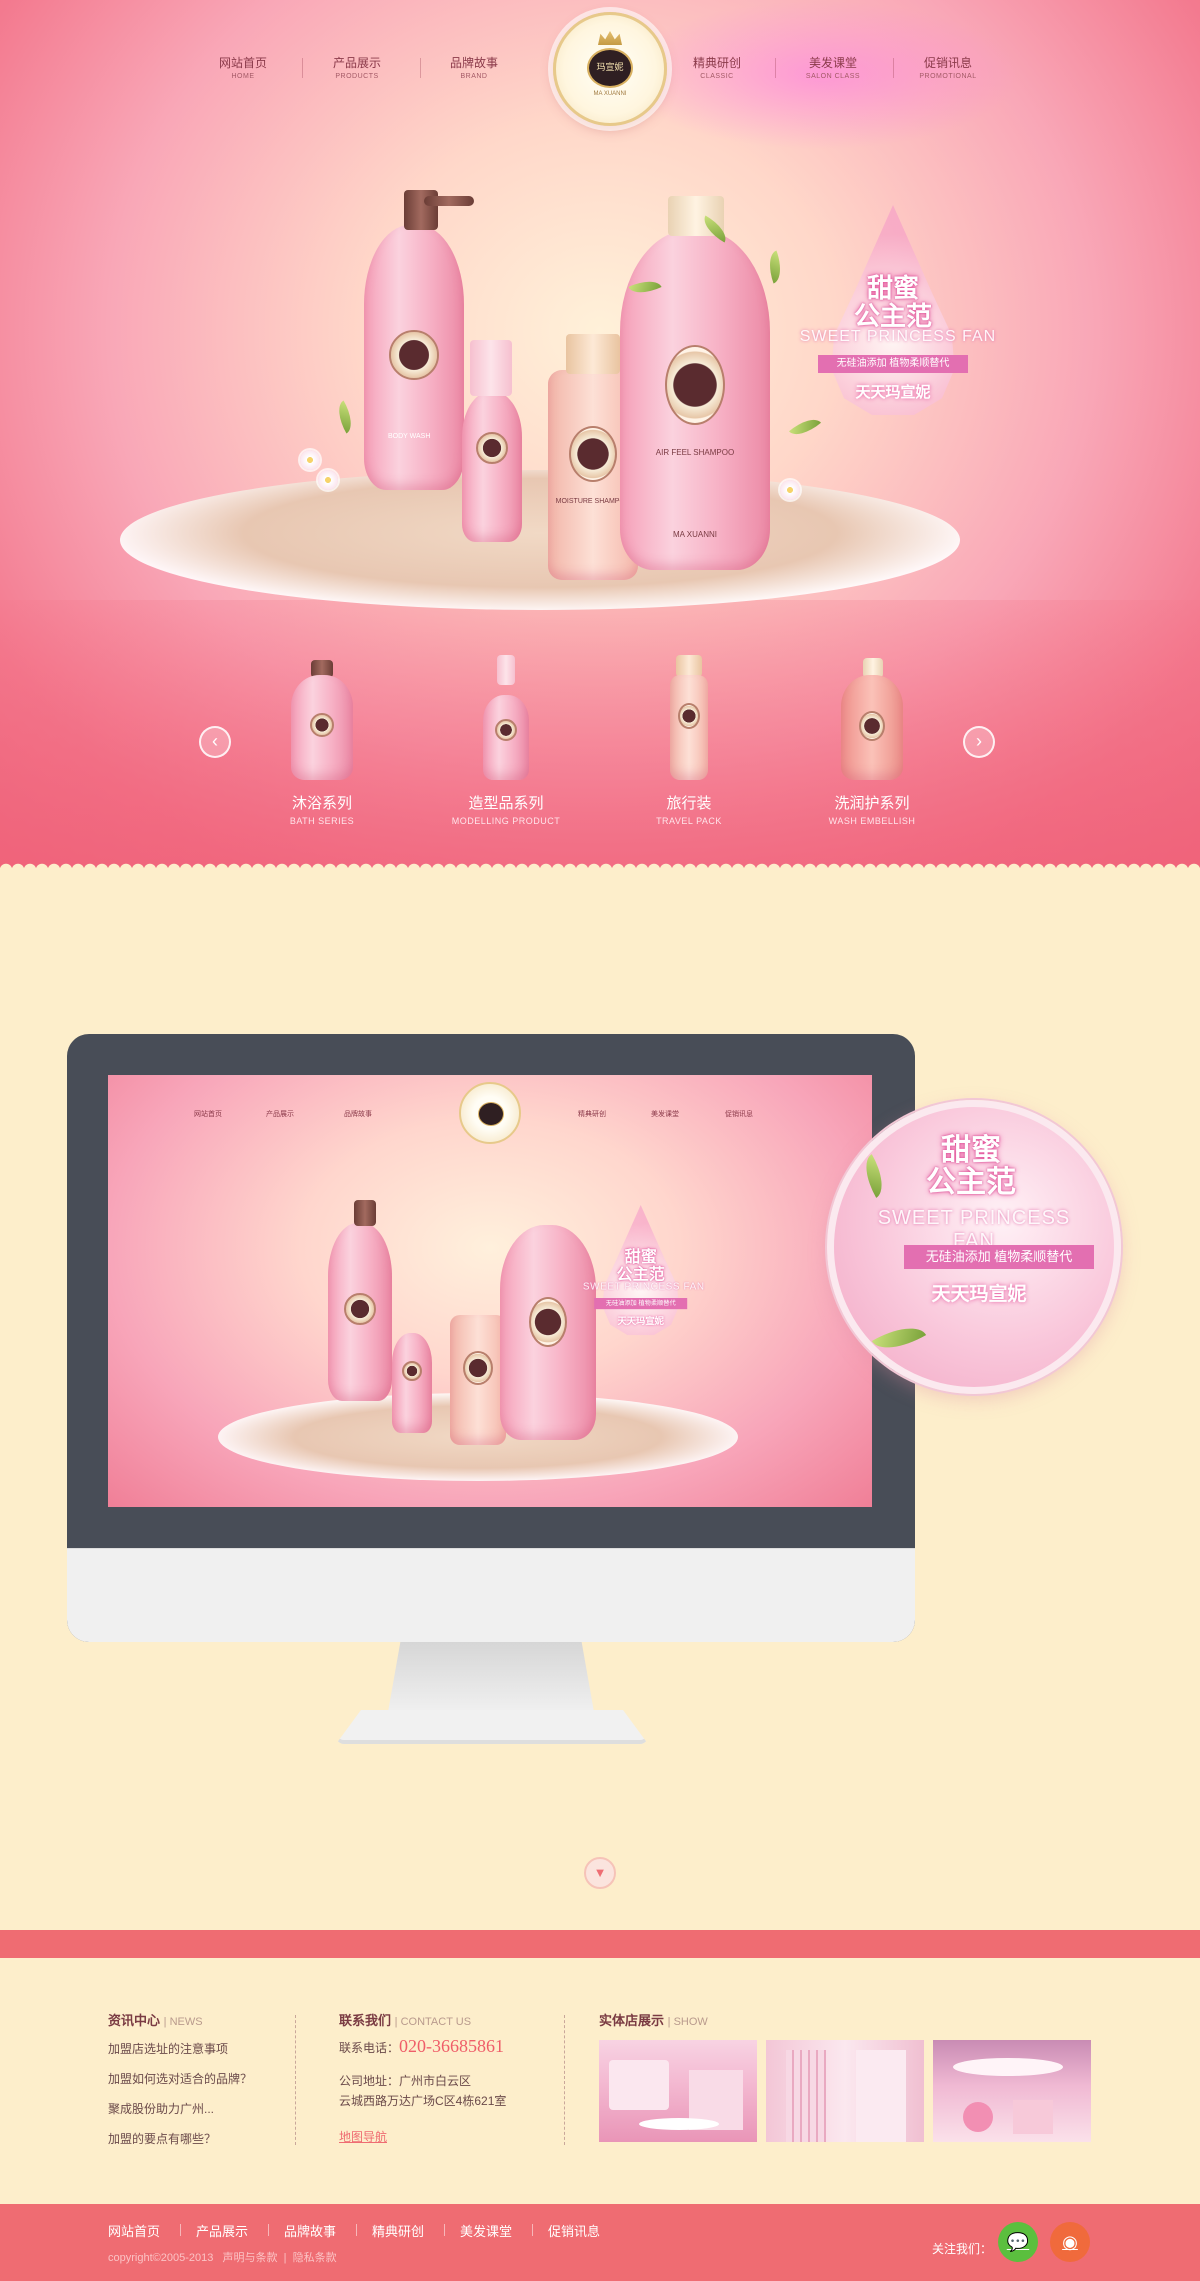 The image size is (1200, 2281). Describe the element at coordinates (665, 1114) in the screenshot. I see `screen-nav-item: 美发课堂` at that location.